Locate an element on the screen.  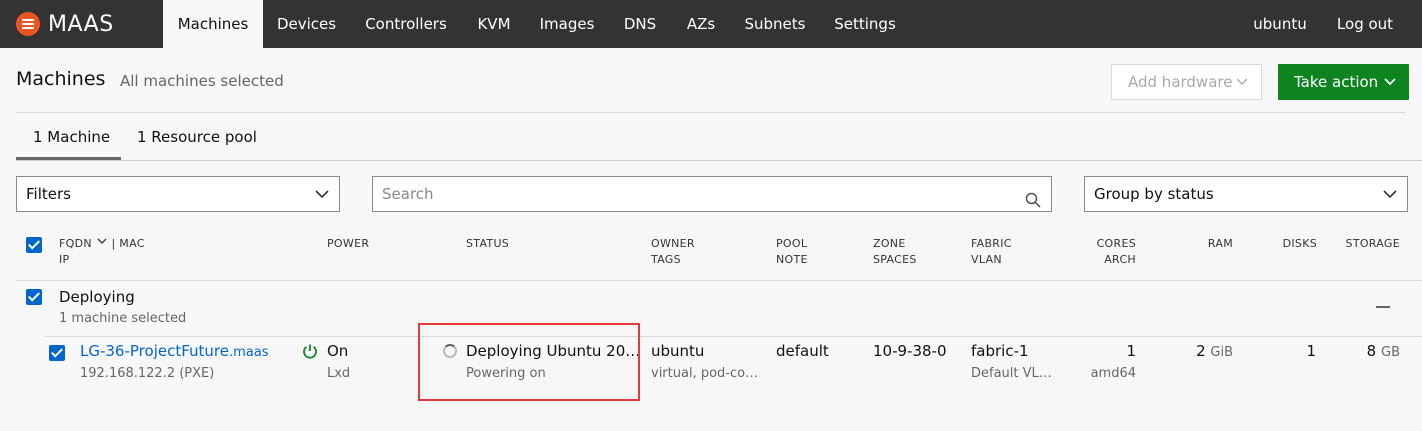
col-storage-header: STORAGE is located at coordinates (1365, 244).